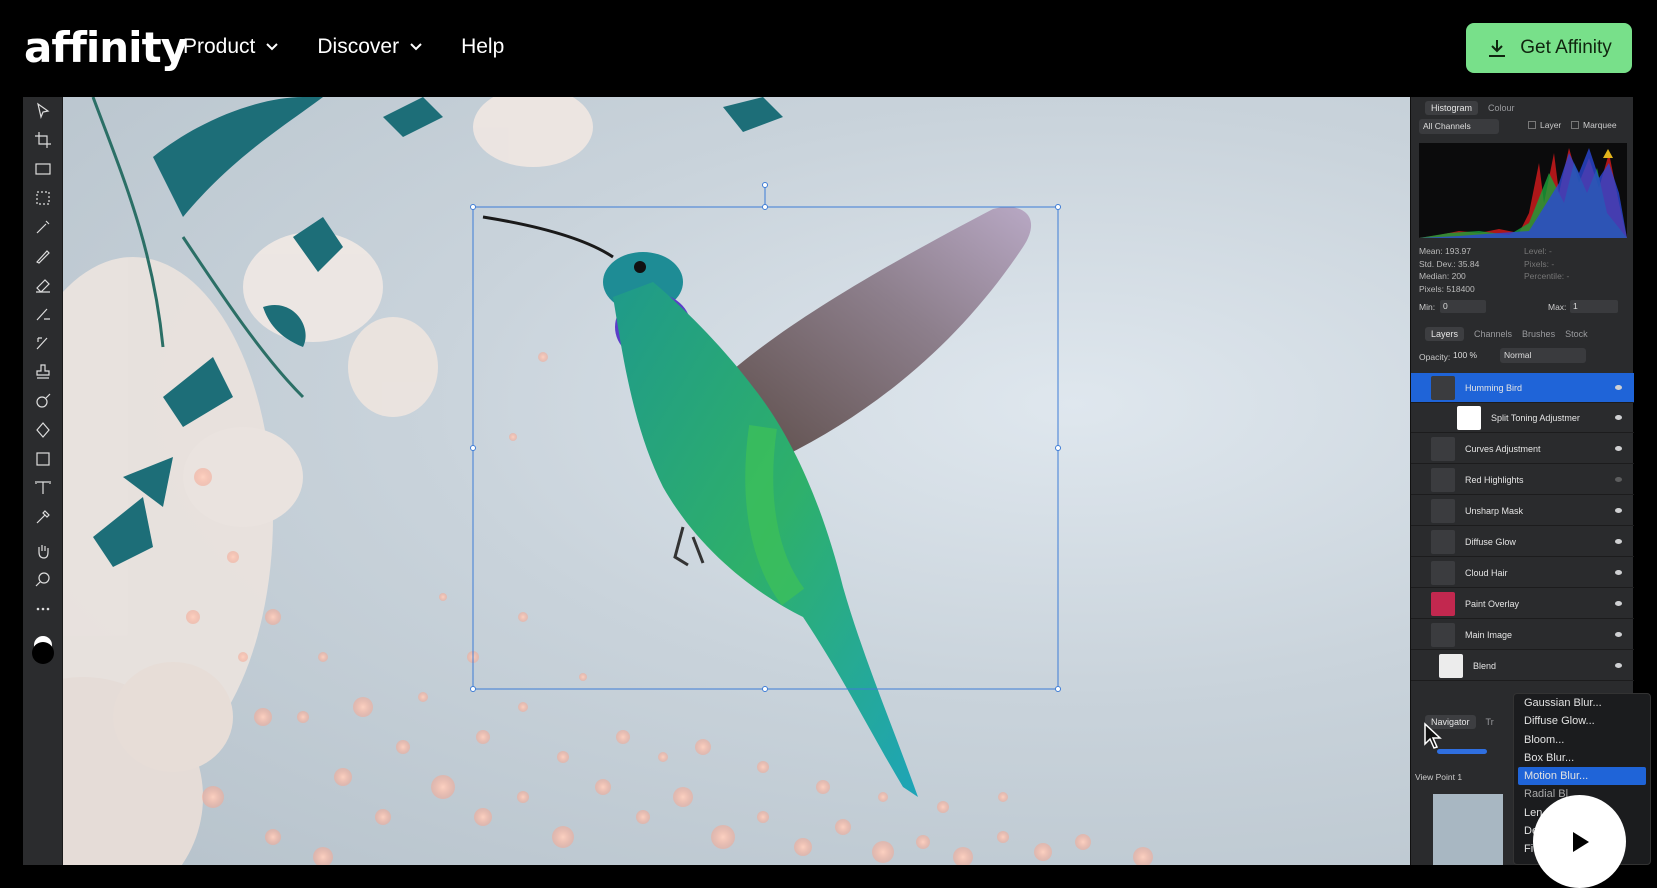 Image resolution: width=1657 pixels, height=888 pixels. Describe the element at coordinates (272, 47) in the screenshot. I see `chevron-down-icon` at that location.